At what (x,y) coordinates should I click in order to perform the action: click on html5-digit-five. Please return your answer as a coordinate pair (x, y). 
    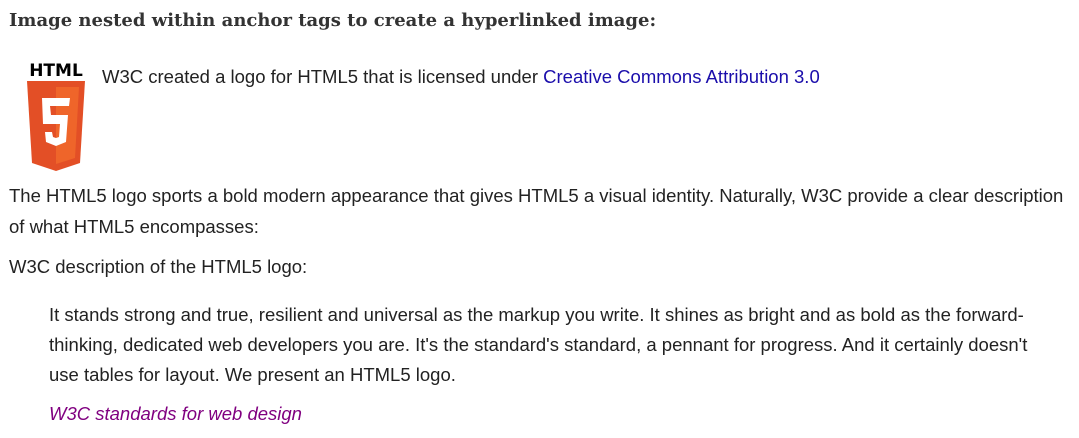
    Looking at the image, I should click on (56, 122).